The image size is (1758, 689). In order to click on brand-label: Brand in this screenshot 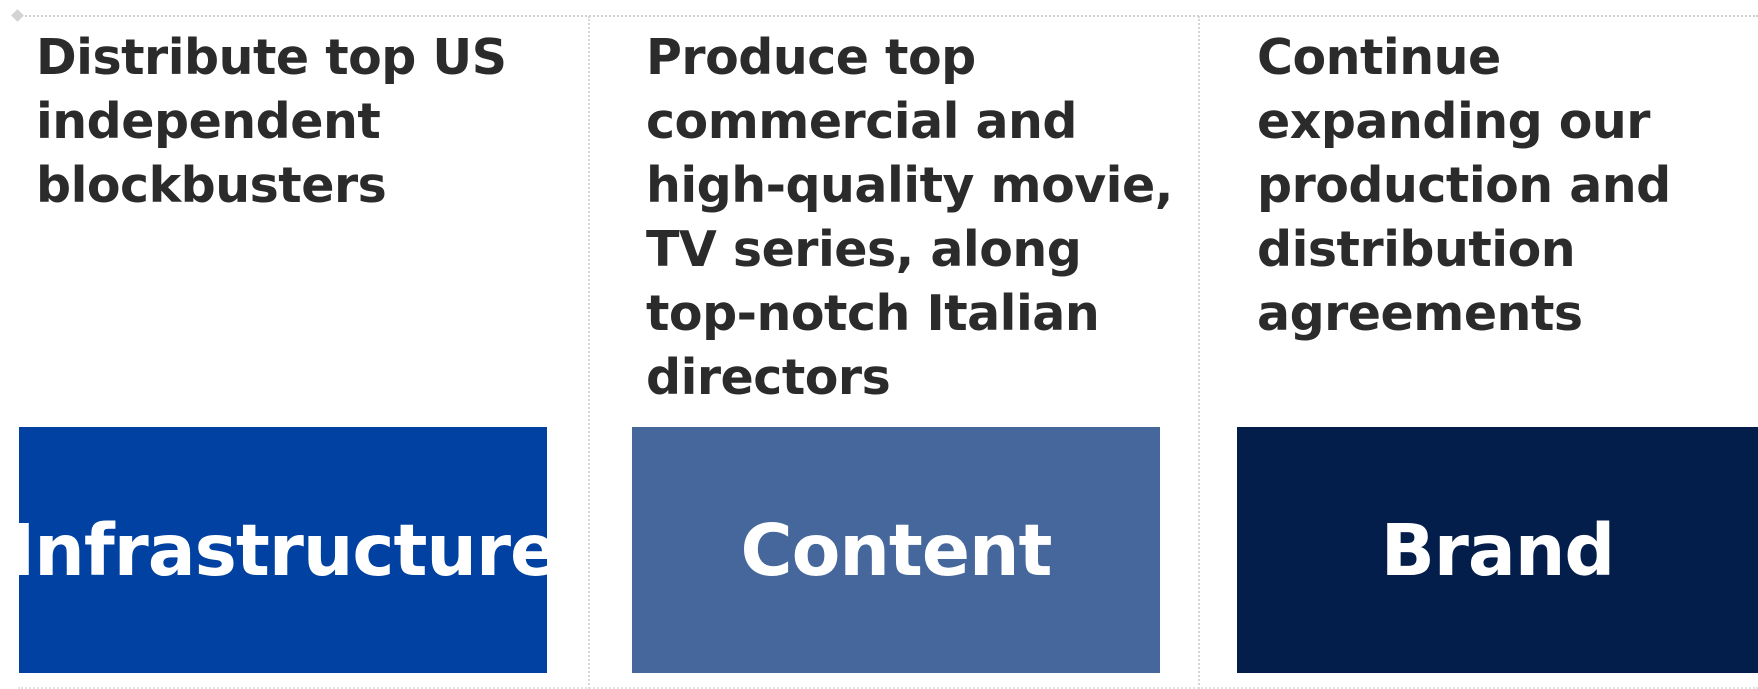, I will do `click(1497, 550)`.